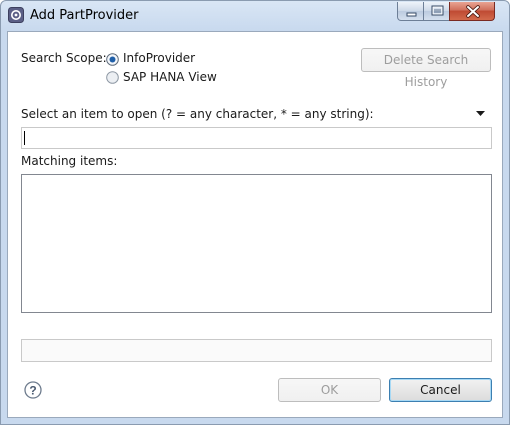 The image size is (510, 425). Describe the element at coordinates (112, 59) in the screenshot. I see `radio-infoprovider` at that location.